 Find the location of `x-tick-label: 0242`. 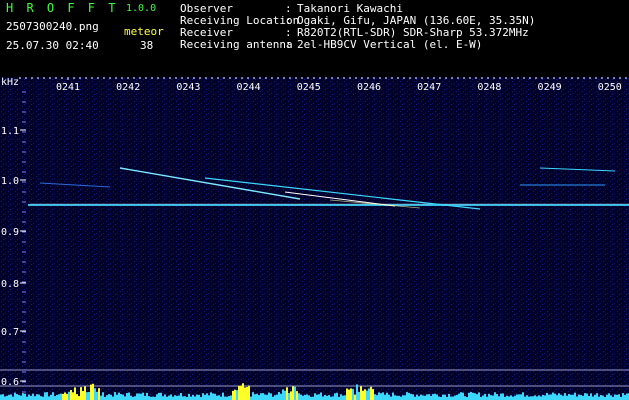

x-tick-label: 0242 is located at coordinates (128, 87).